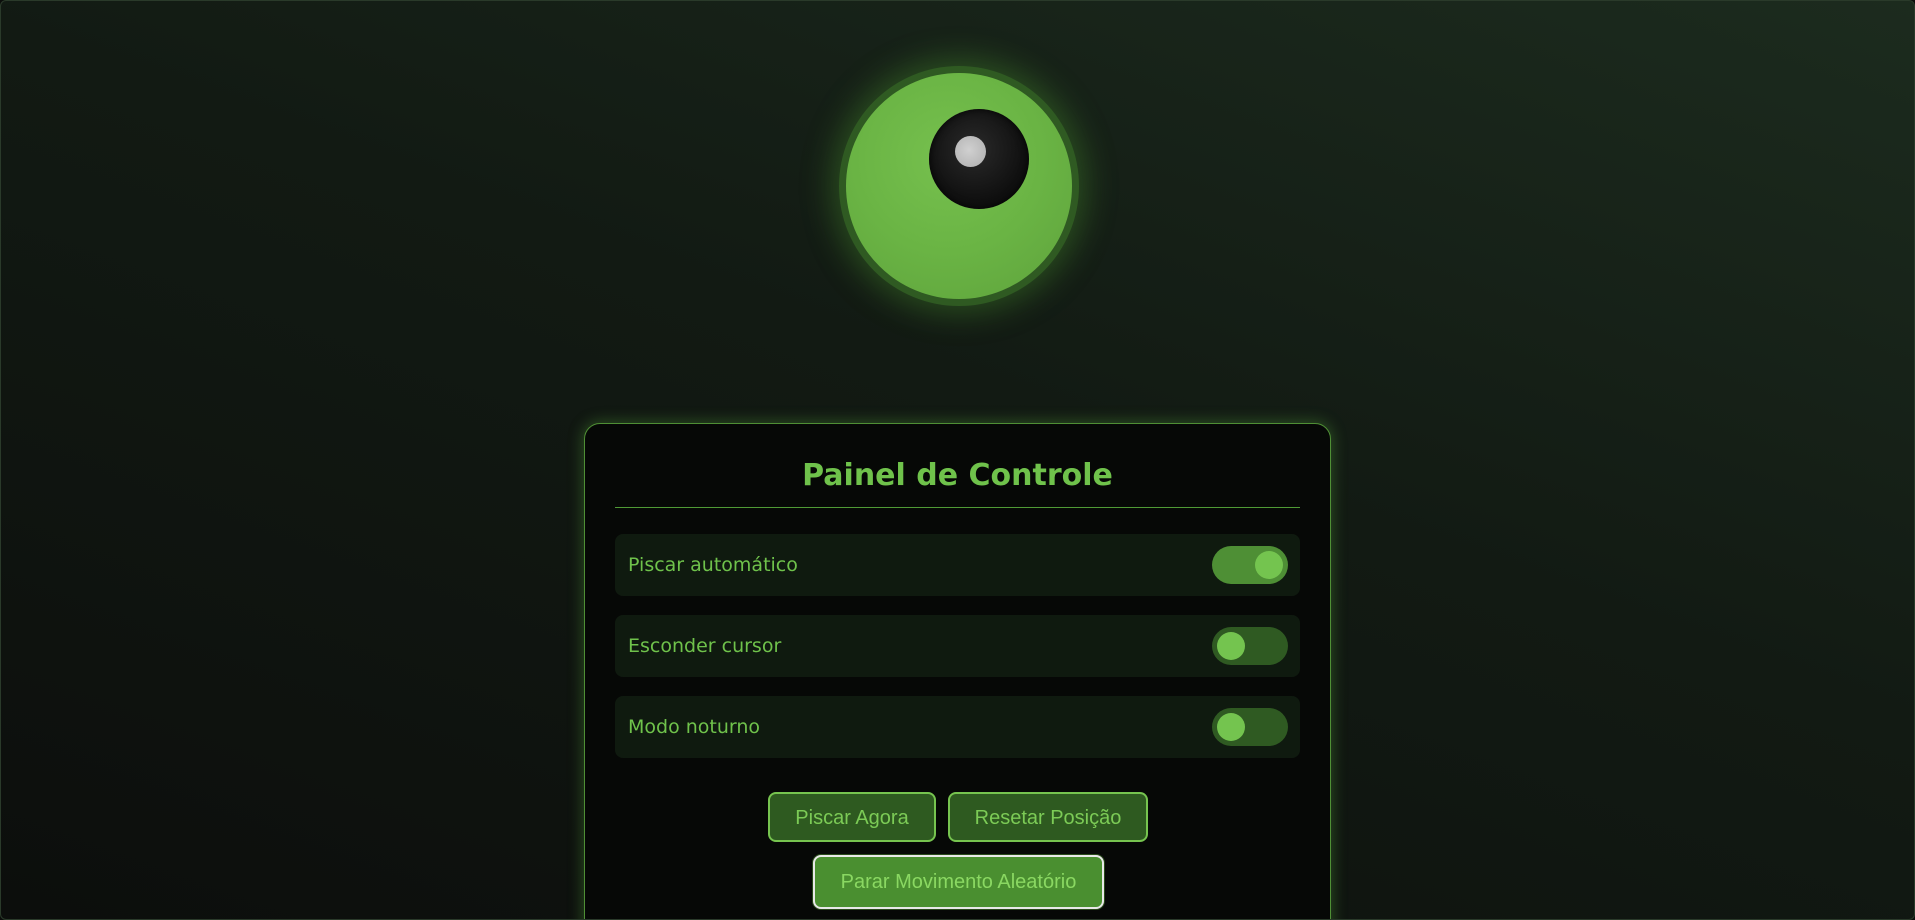 This screenshot has height=920, width=1915. What do you see at coordinates (957, 646) in the screenshot?
I see `setting-row-hide-cursor: Esconder cursor` at bounding box center [957, 646].